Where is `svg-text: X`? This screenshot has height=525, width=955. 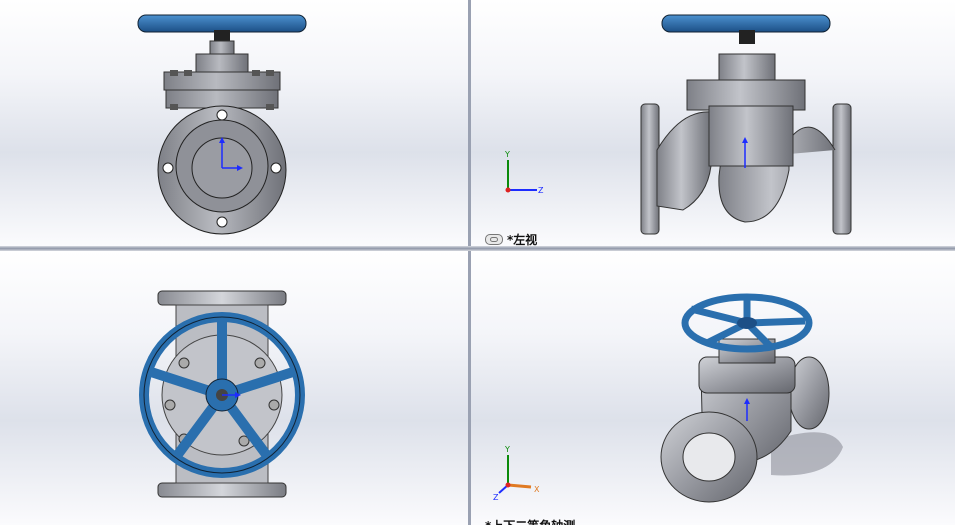 svg-text: X is located at coordinates (537, 489).